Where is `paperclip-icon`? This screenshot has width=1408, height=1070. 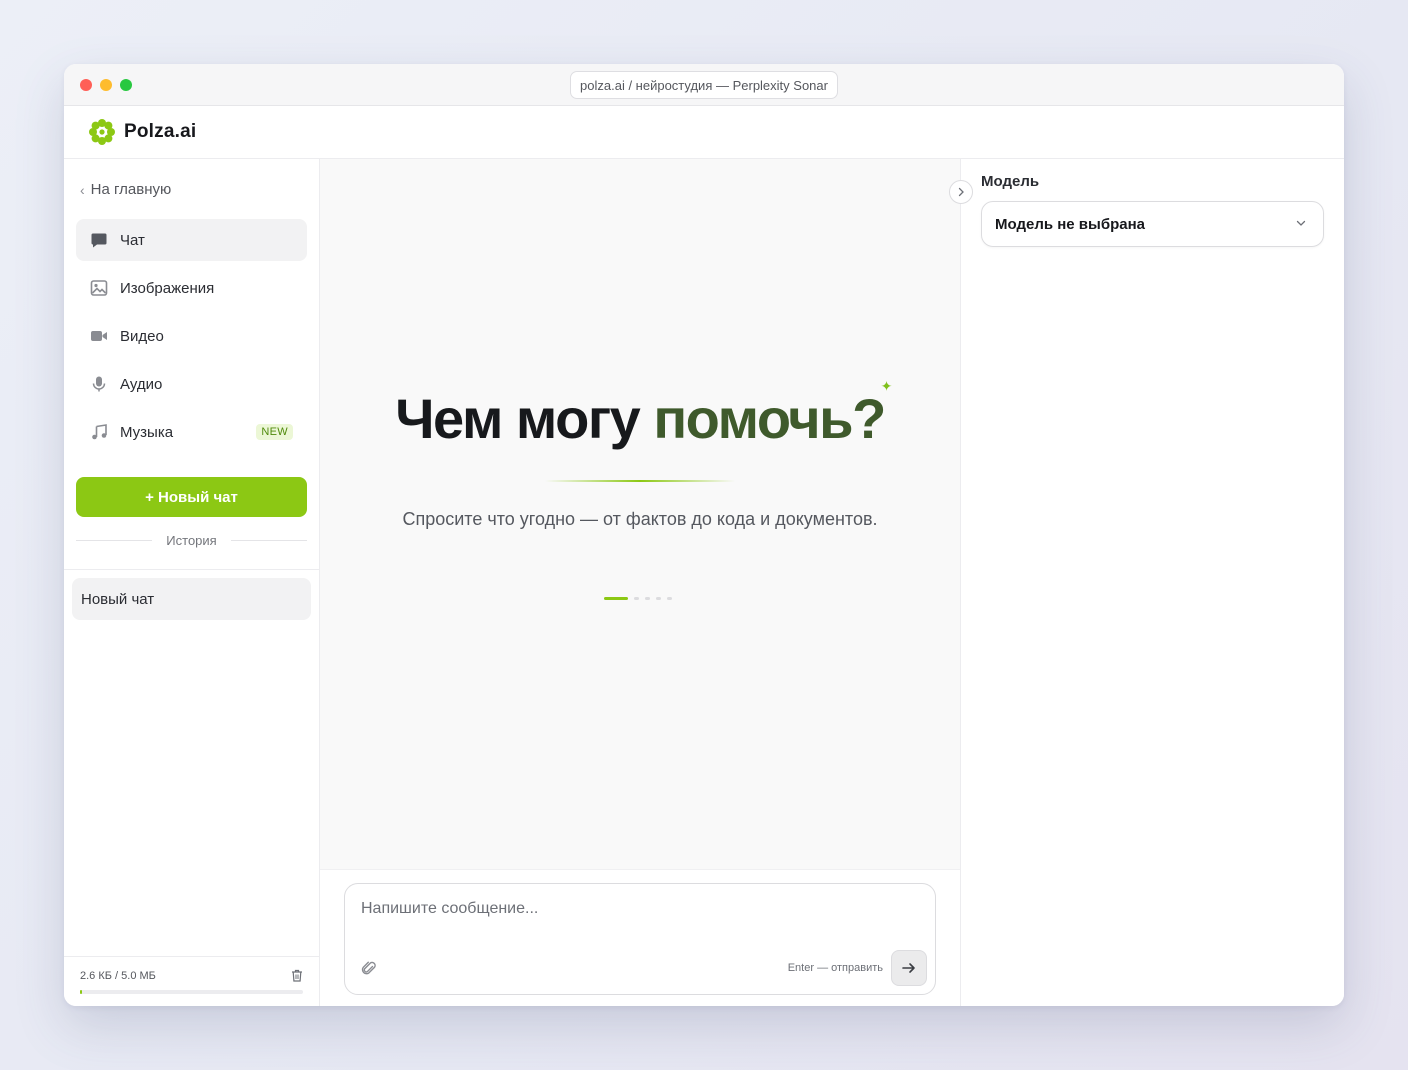
paperclip-icon is located at coordinates (369, 968).